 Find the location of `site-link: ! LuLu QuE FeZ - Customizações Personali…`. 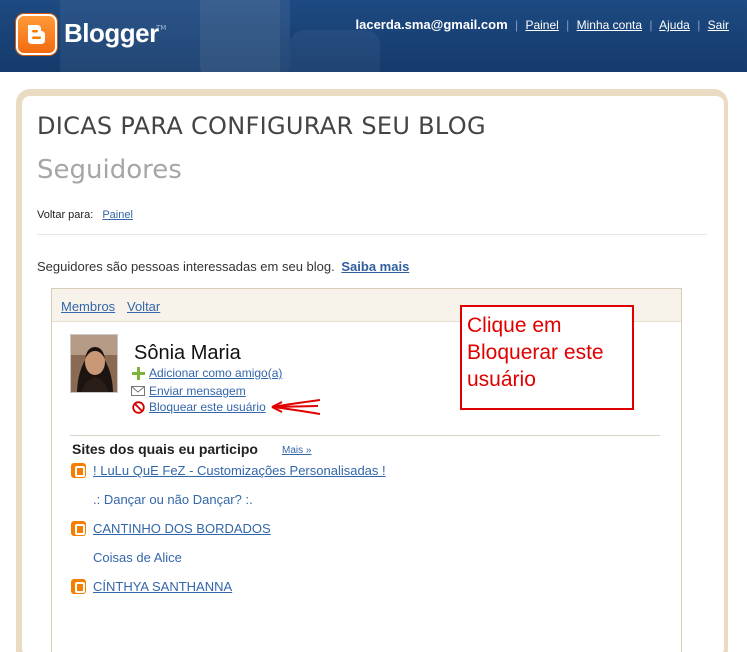

site-link: ! LuLu QuE FeZ - Customizações Personali… is located at coordinates (239, 470).